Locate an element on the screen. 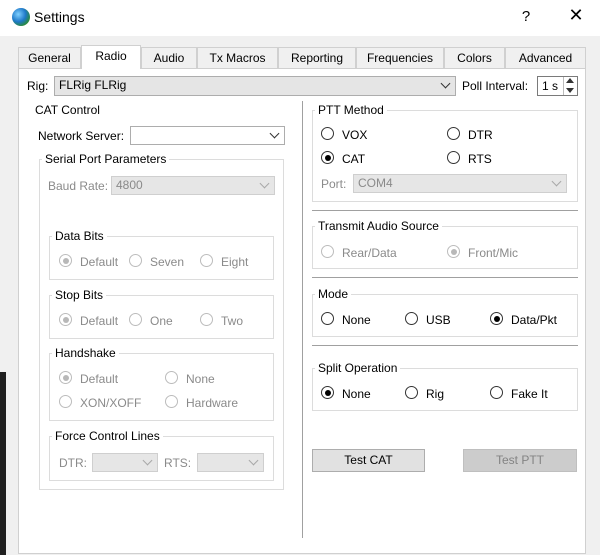  network-server-select is located at coordinates (207, 135).